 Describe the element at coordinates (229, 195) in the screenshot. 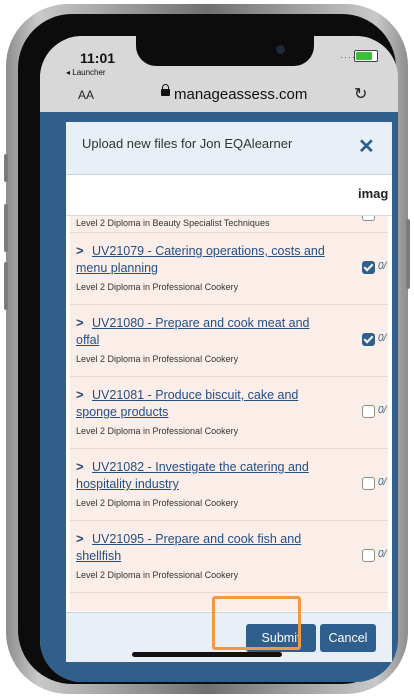

I see `column-header: imag` at that location.